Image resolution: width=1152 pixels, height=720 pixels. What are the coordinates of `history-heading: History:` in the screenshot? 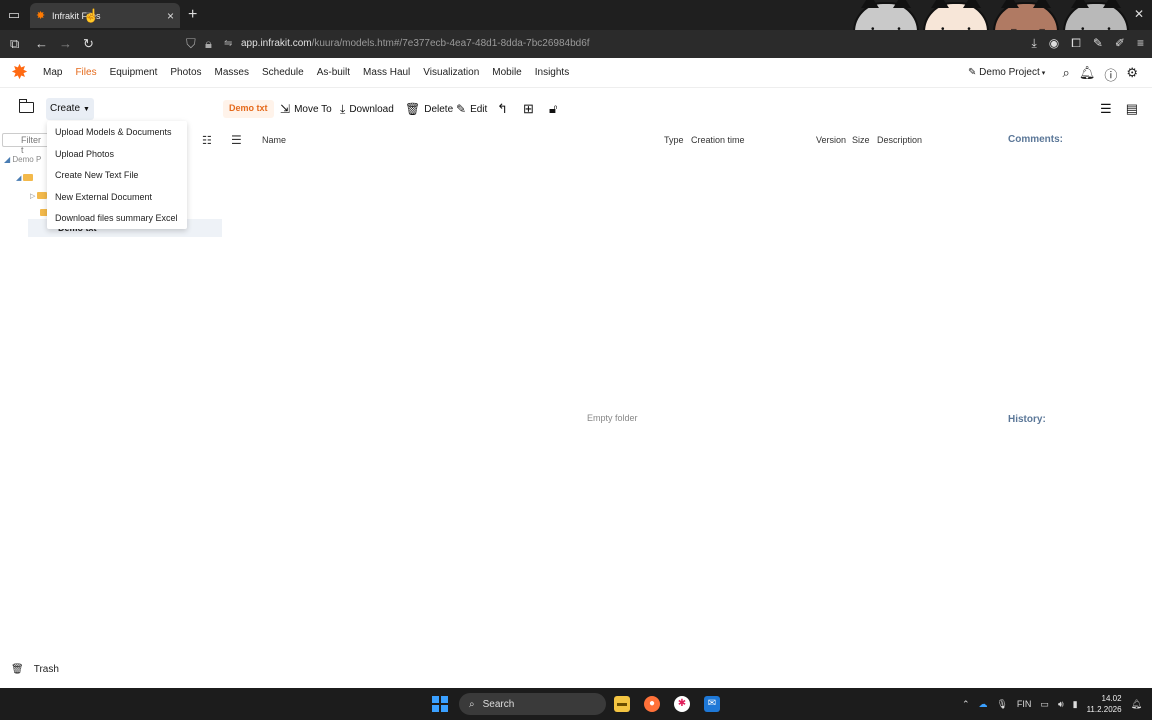 It's located at (1027, 419).